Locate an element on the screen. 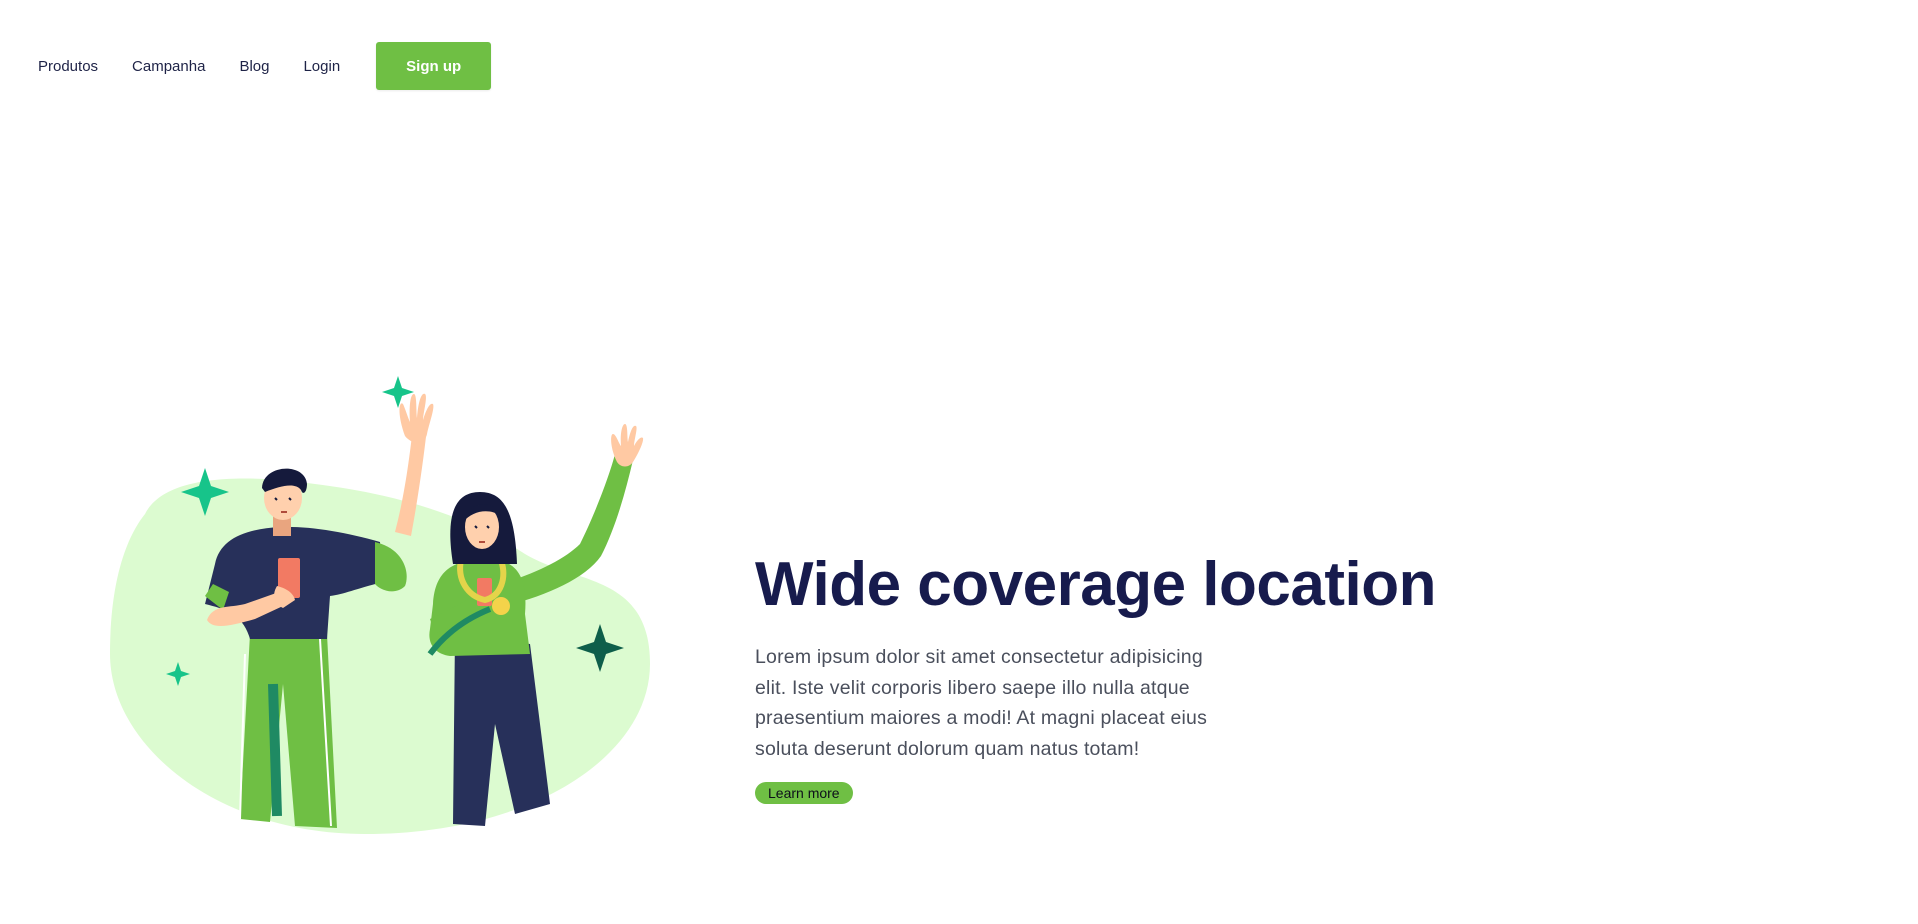  learn-more-button: Learn more is located at coordinates (804, 793).